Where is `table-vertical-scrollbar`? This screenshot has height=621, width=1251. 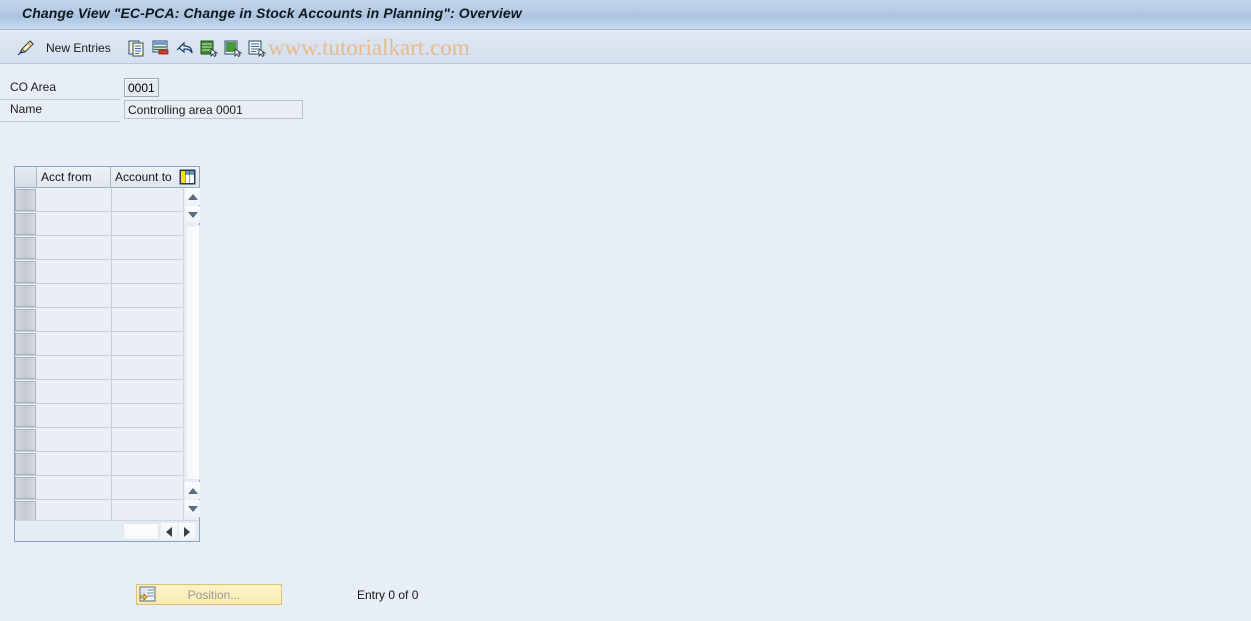
table-vertical-scrollbar is located at coordinates (191, 354).